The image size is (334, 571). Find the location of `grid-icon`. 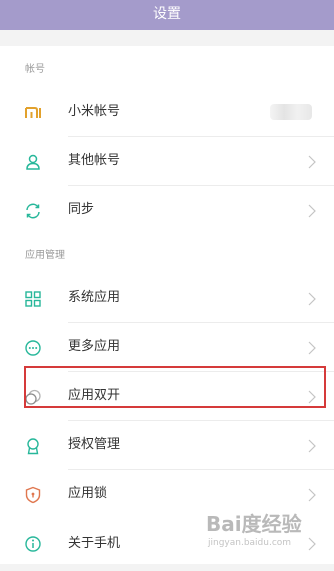

grid-icon is located at coordinates (33, 299).